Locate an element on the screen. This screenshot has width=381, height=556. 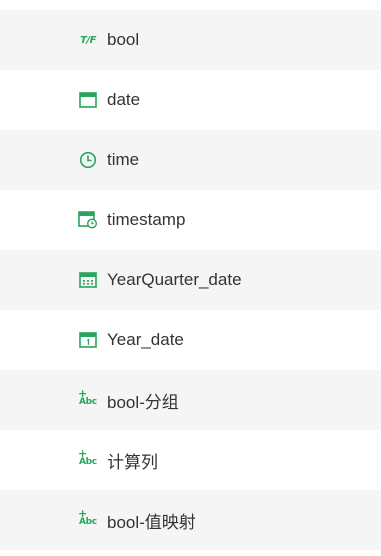
field-label: timestamp is located at coordinates (146, 219).